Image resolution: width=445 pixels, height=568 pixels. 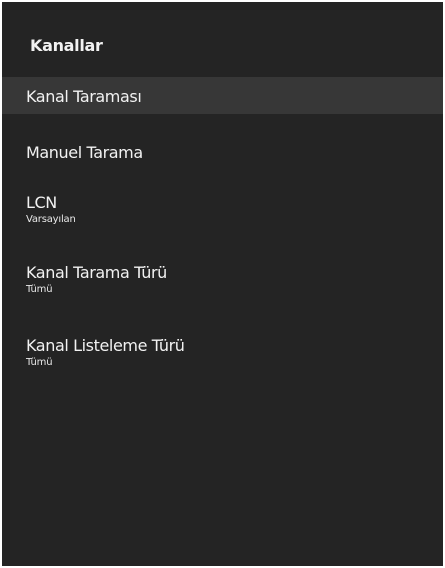 I want to click on menu-item-label: Kanal Taraması, so click(x=84, y=96).